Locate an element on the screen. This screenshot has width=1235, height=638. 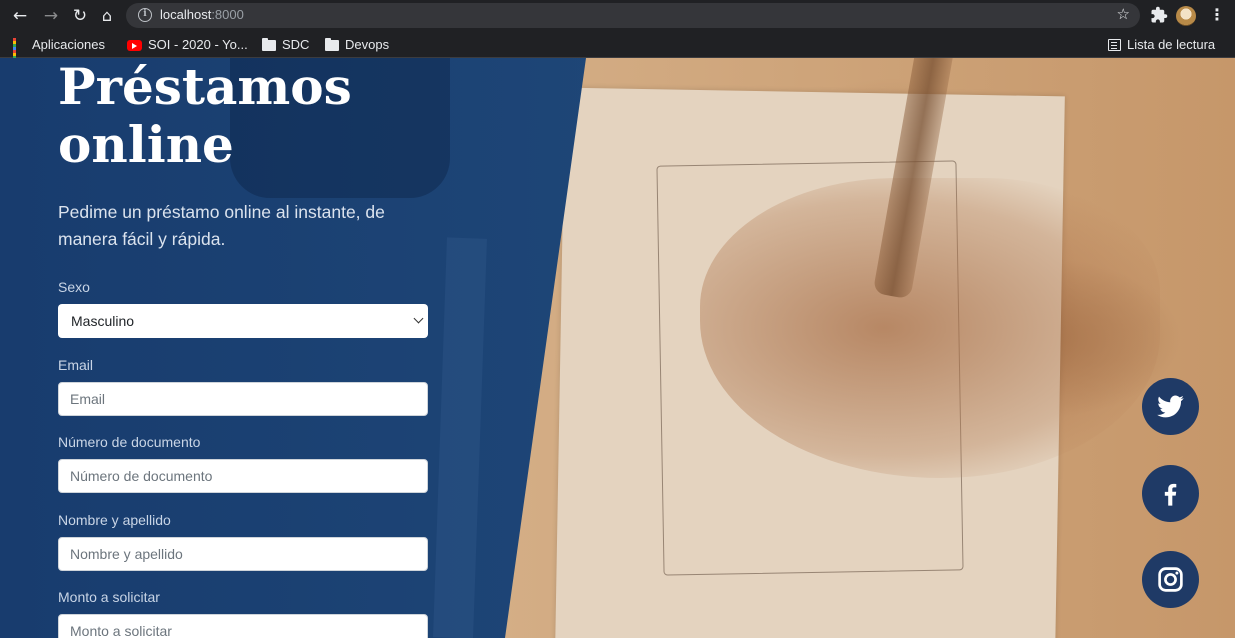
title-line-1: Préstamos is located at coordinates (205, 87).